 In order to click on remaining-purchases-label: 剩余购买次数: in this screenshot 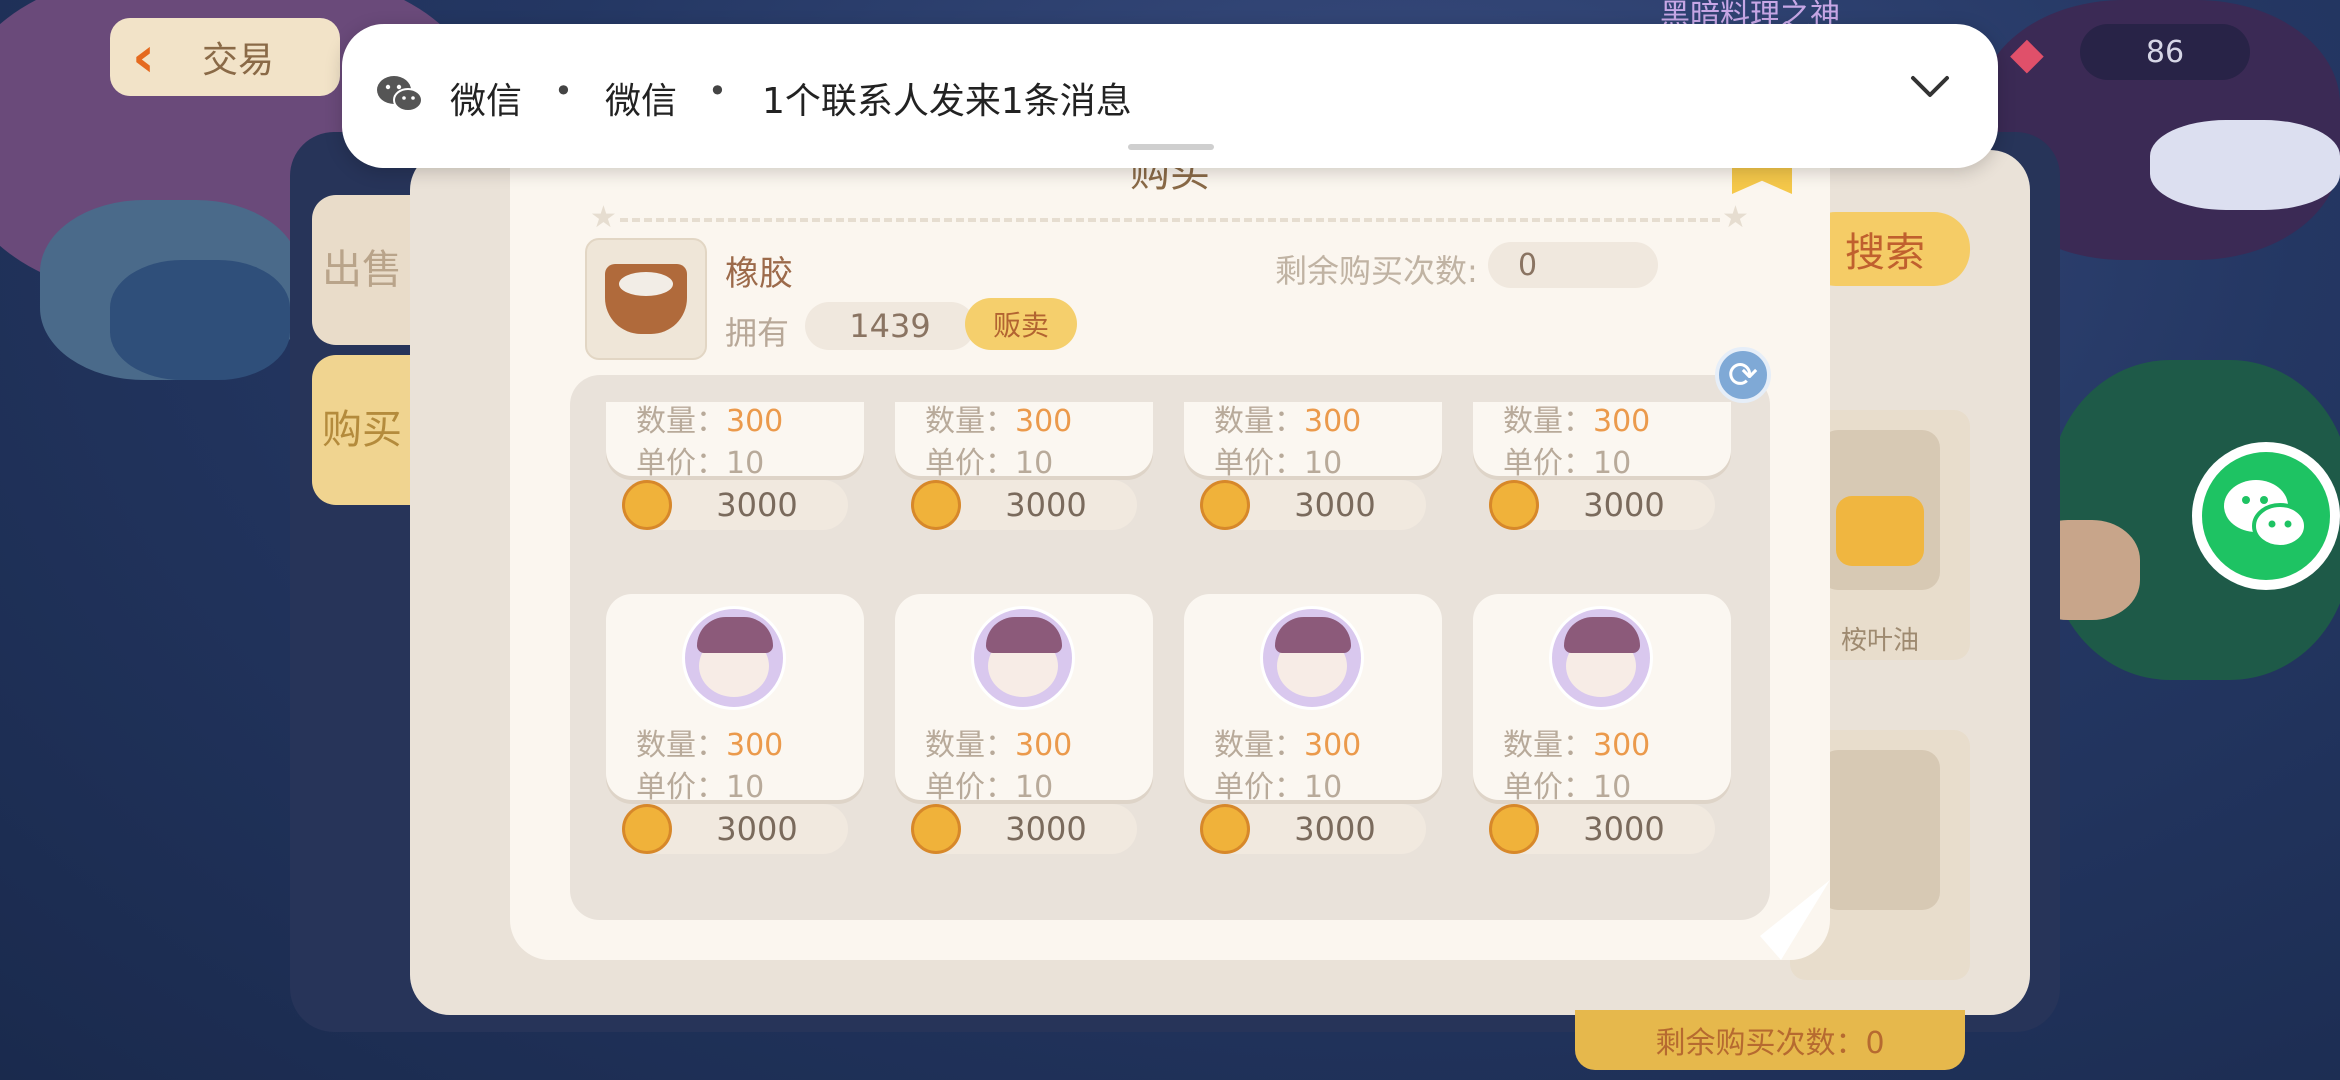, I will do `click(1376, 271)`.